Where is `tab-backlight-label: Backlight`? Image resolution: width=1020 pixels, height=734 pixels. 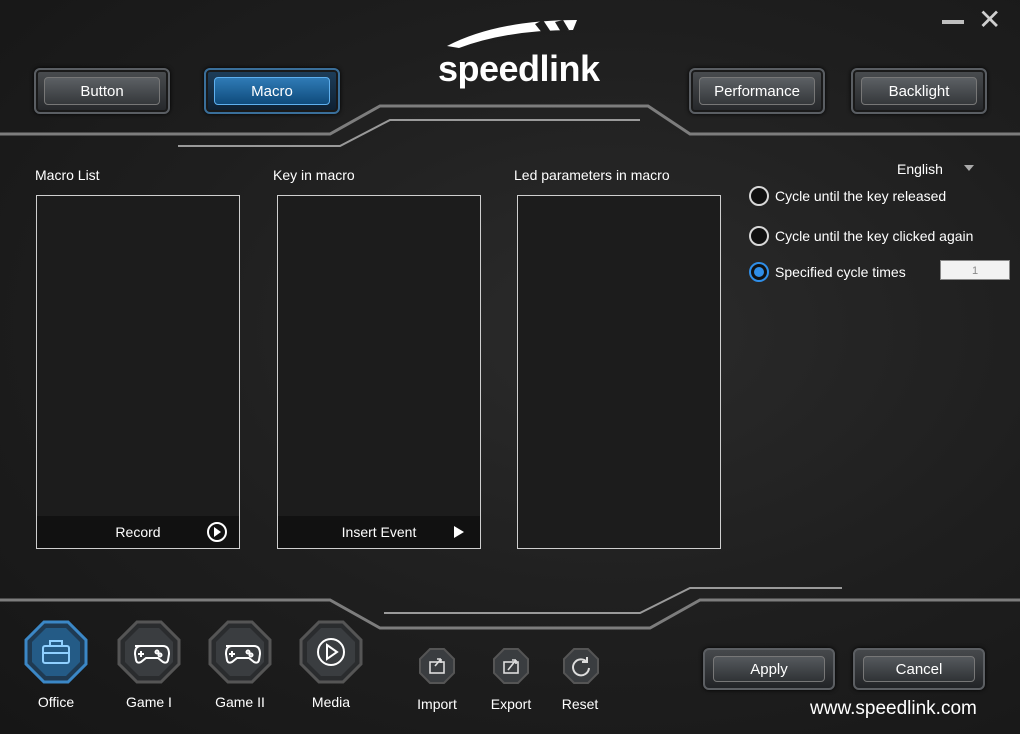 tab-backlight-label: Backlight is located at coordinates (919, 91).